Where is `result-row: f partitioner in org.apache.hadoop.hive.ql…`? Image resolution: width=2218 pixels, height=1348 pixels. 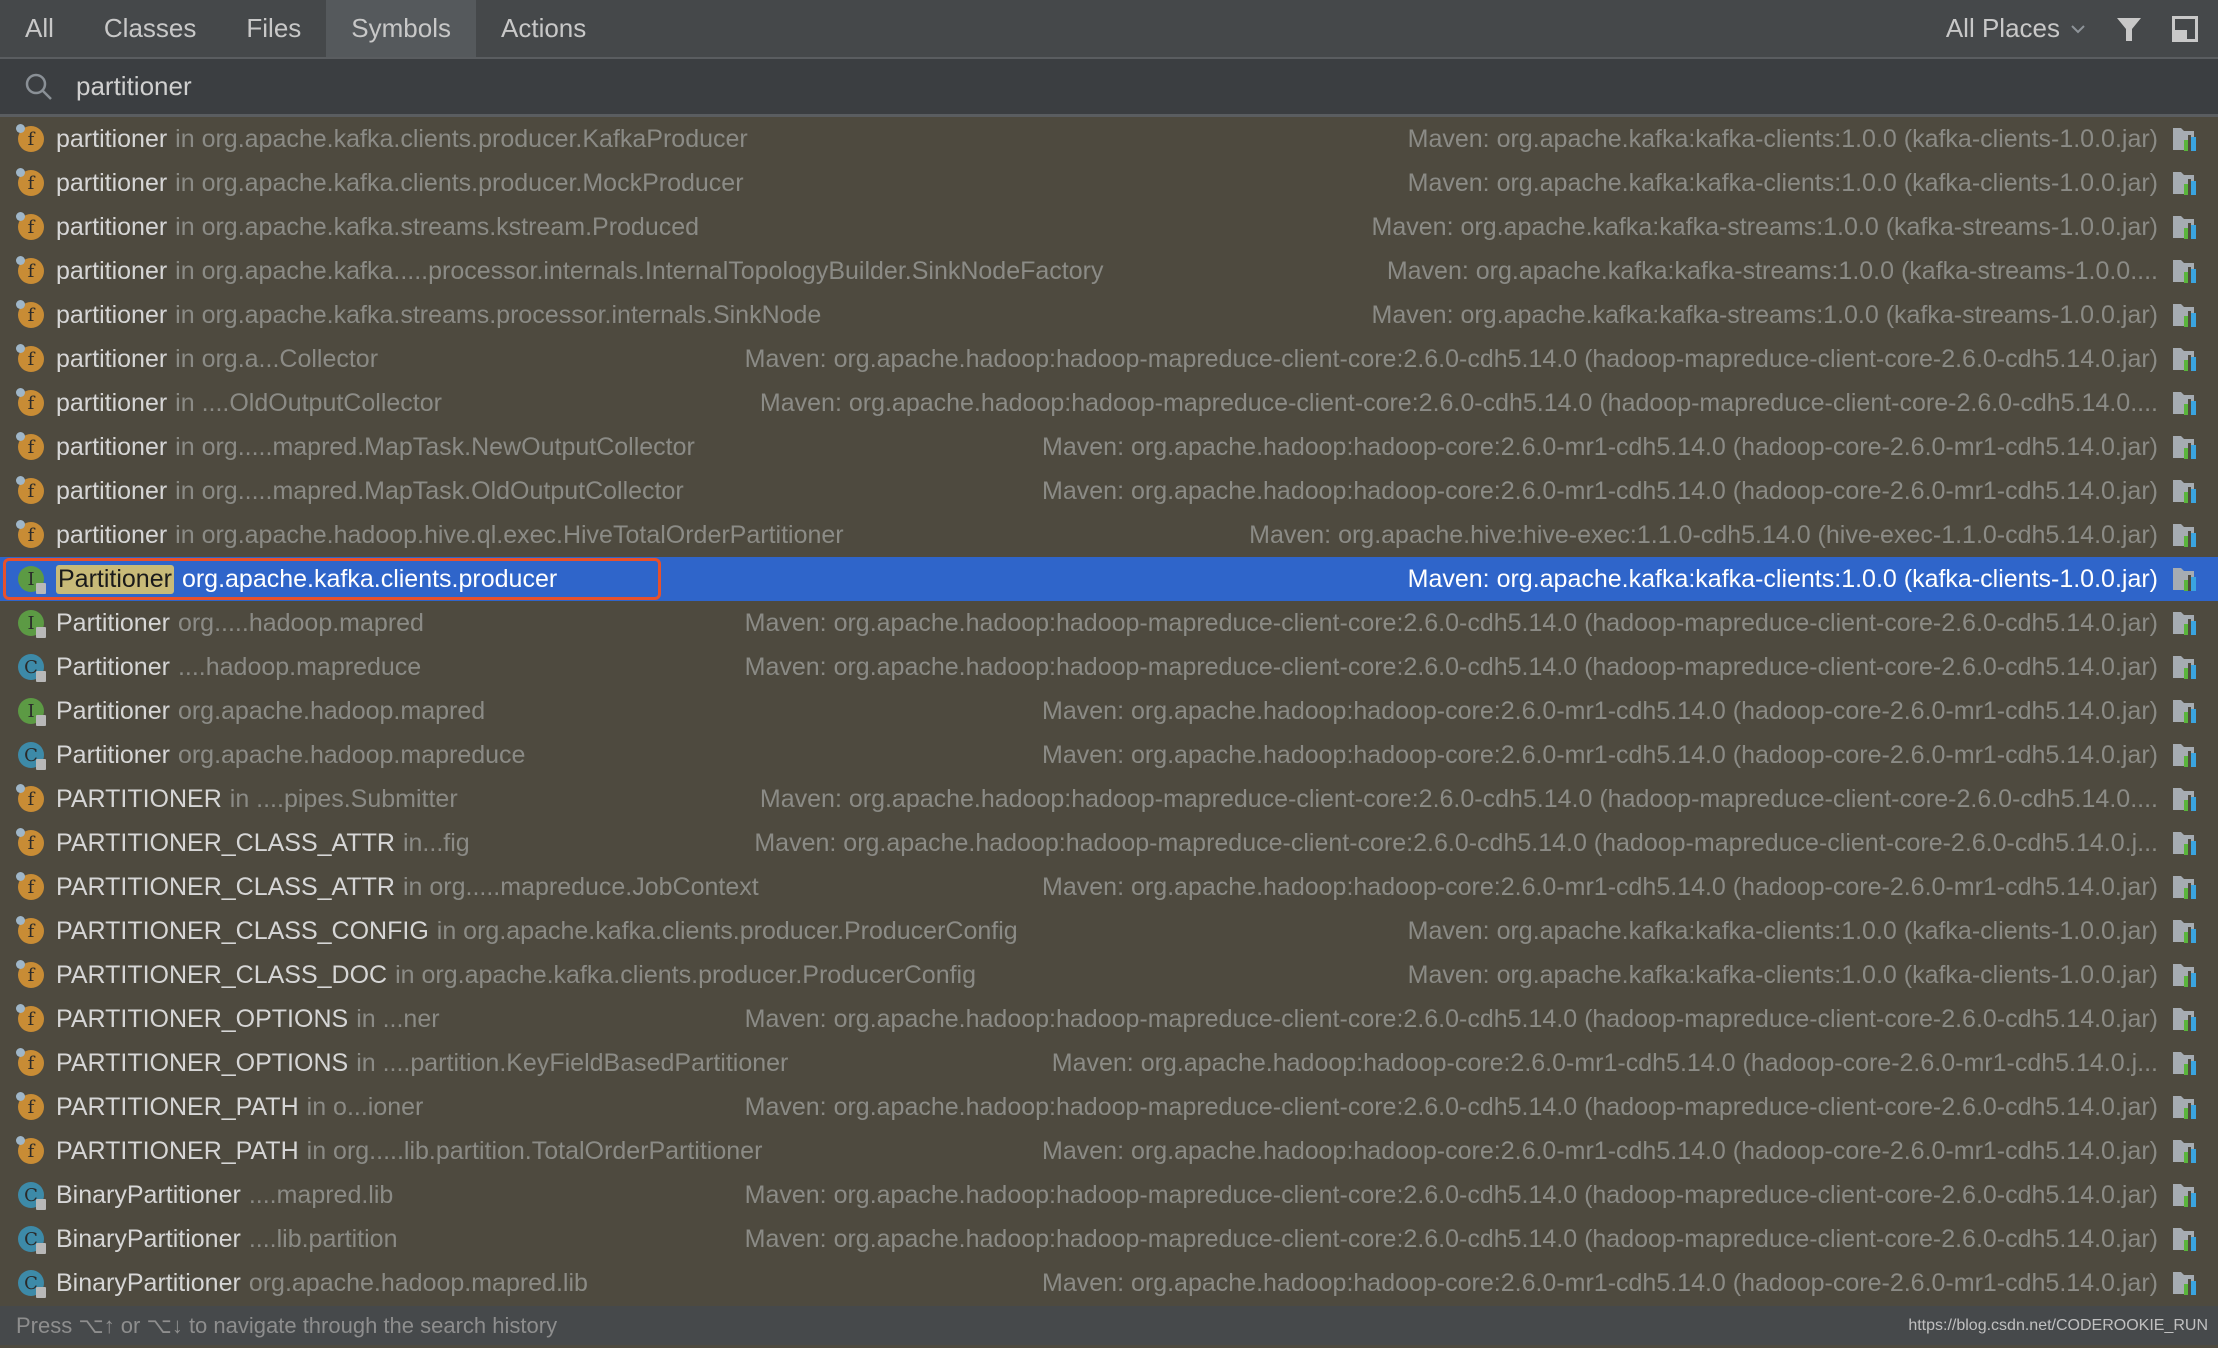
result-row: f partitioner in org.apache.hadoop.hive.ql… is located at coordinates (1109, 535).